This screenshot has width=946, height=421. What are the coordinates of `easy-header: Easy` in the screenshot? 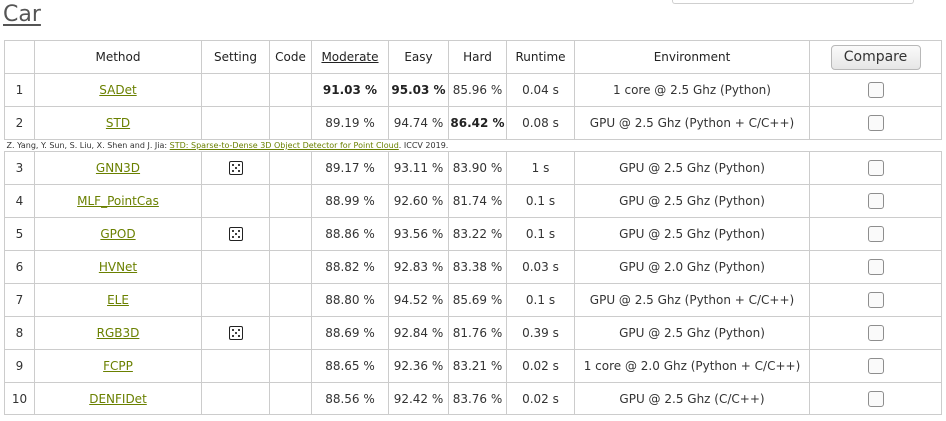 It's located at (418, 57).